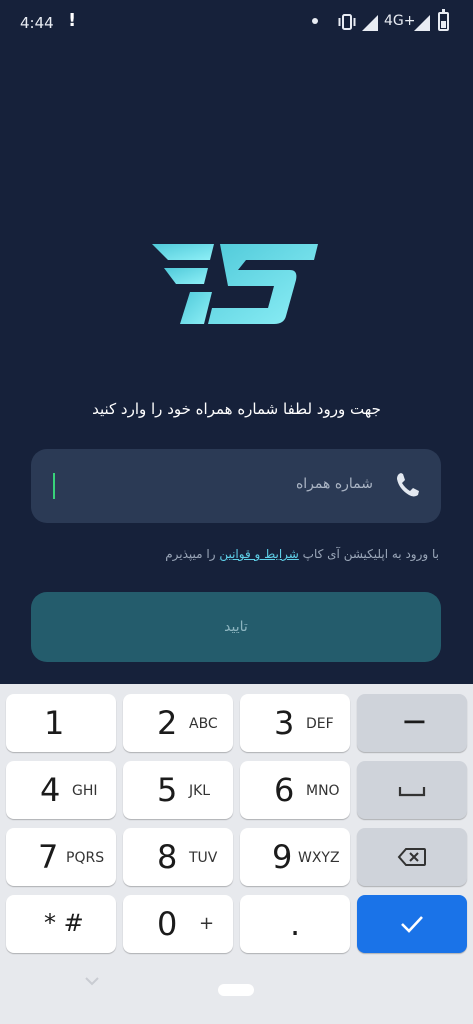  What do you see at coordinates (236, 990) in the screenshot?
I see `home-gesture-pill` at bounding box center [236, 990].